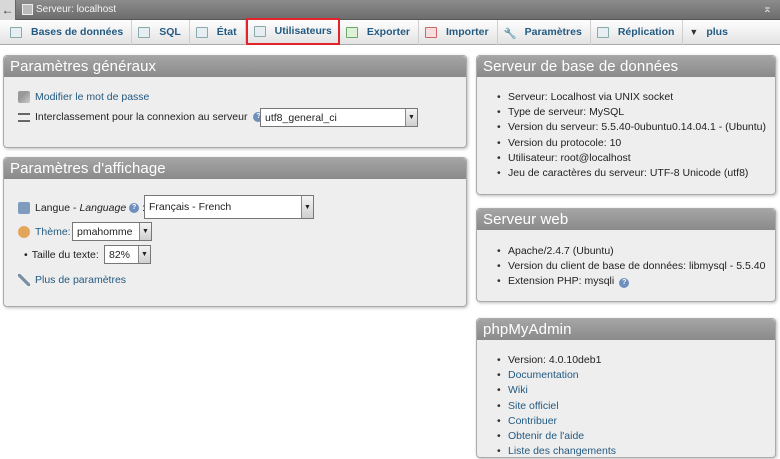 The width and height of the screenshot is (780, 459). Describe the element at coordinates (235, 168) in the screenshot. I see `panel-title: Paramètres d'affichage` at that location.